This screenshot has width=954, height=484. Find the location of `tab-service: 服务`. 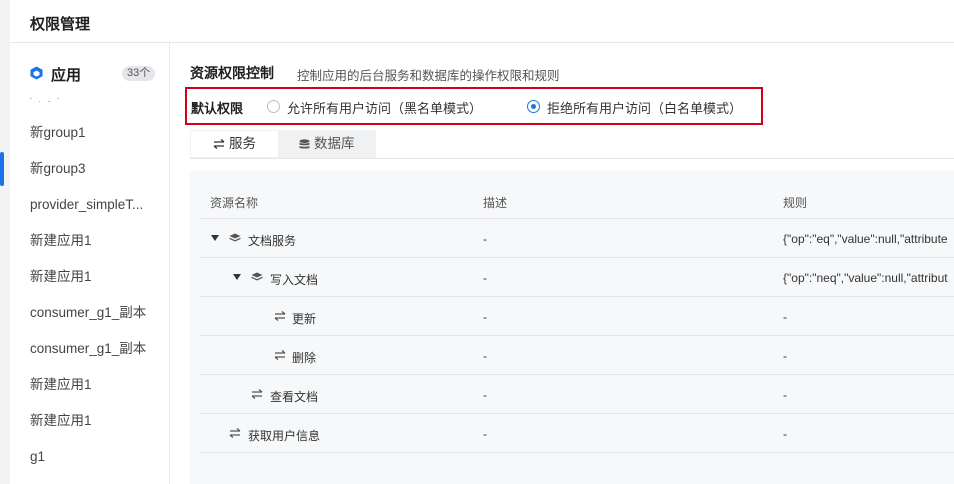

tab-service: 服务 is located at coordinates (234, 144).